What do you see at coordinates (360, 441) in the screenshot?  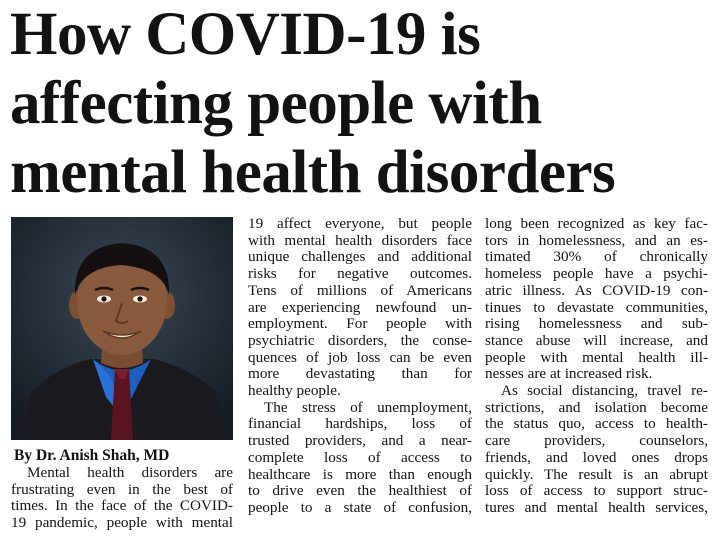 I see `text-line: trusted providers, and a near-` at bounding box center [360, 441].